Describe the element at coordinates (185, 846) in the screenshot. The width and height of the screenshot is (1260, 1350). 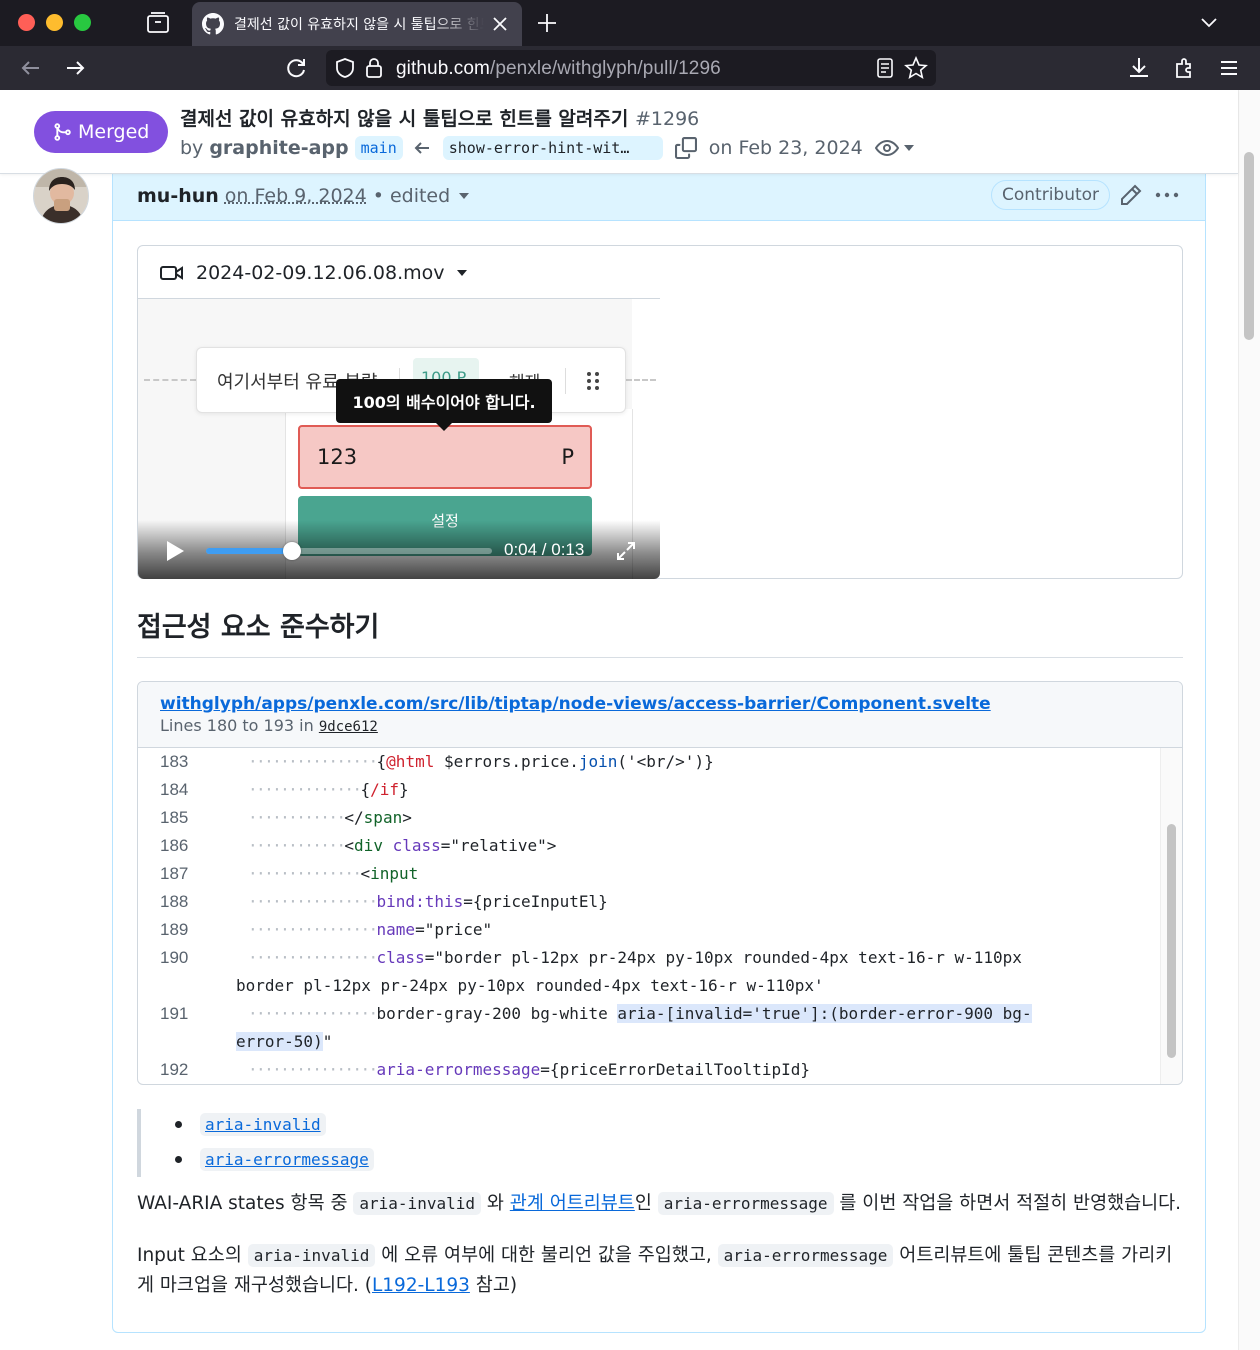
I see `line-number: 186` at that location.